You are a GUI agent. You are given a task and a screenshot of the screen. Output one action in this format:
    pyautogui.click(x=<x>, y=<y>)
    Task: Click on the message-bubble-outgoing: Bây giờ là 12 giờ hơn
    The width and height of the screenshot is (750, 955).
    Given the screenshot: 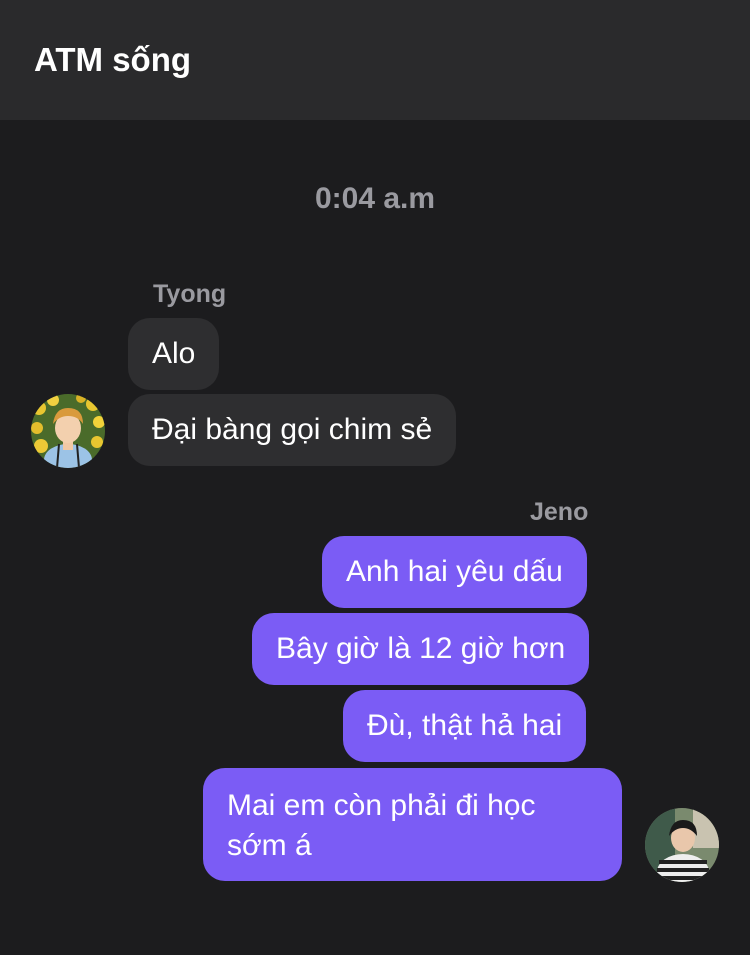 What is the action you would take?
    pyautogui.click(x=421, y=649)
    